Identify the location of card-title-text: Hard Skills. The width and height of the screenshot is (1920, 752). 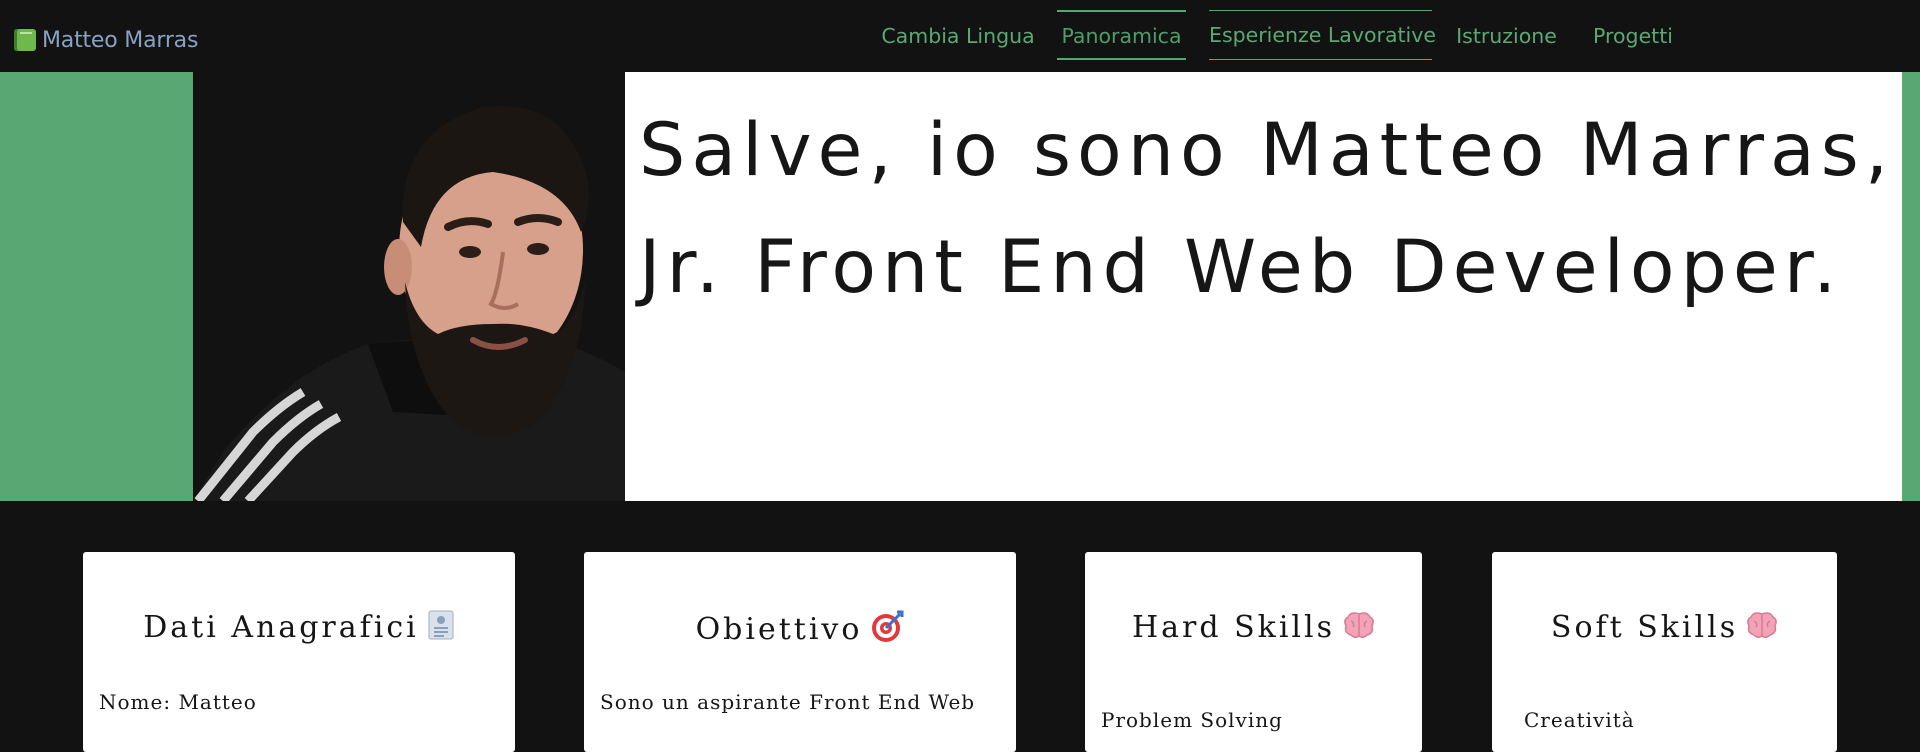
(1233, 627).